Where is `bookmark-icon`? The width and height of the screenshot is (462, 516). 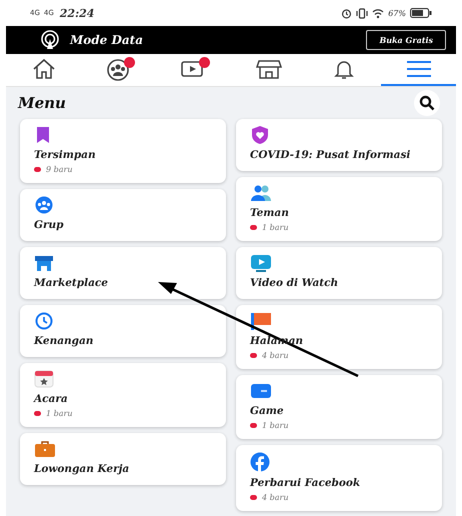 bookmark-icon is located at coordinates (43, 135).